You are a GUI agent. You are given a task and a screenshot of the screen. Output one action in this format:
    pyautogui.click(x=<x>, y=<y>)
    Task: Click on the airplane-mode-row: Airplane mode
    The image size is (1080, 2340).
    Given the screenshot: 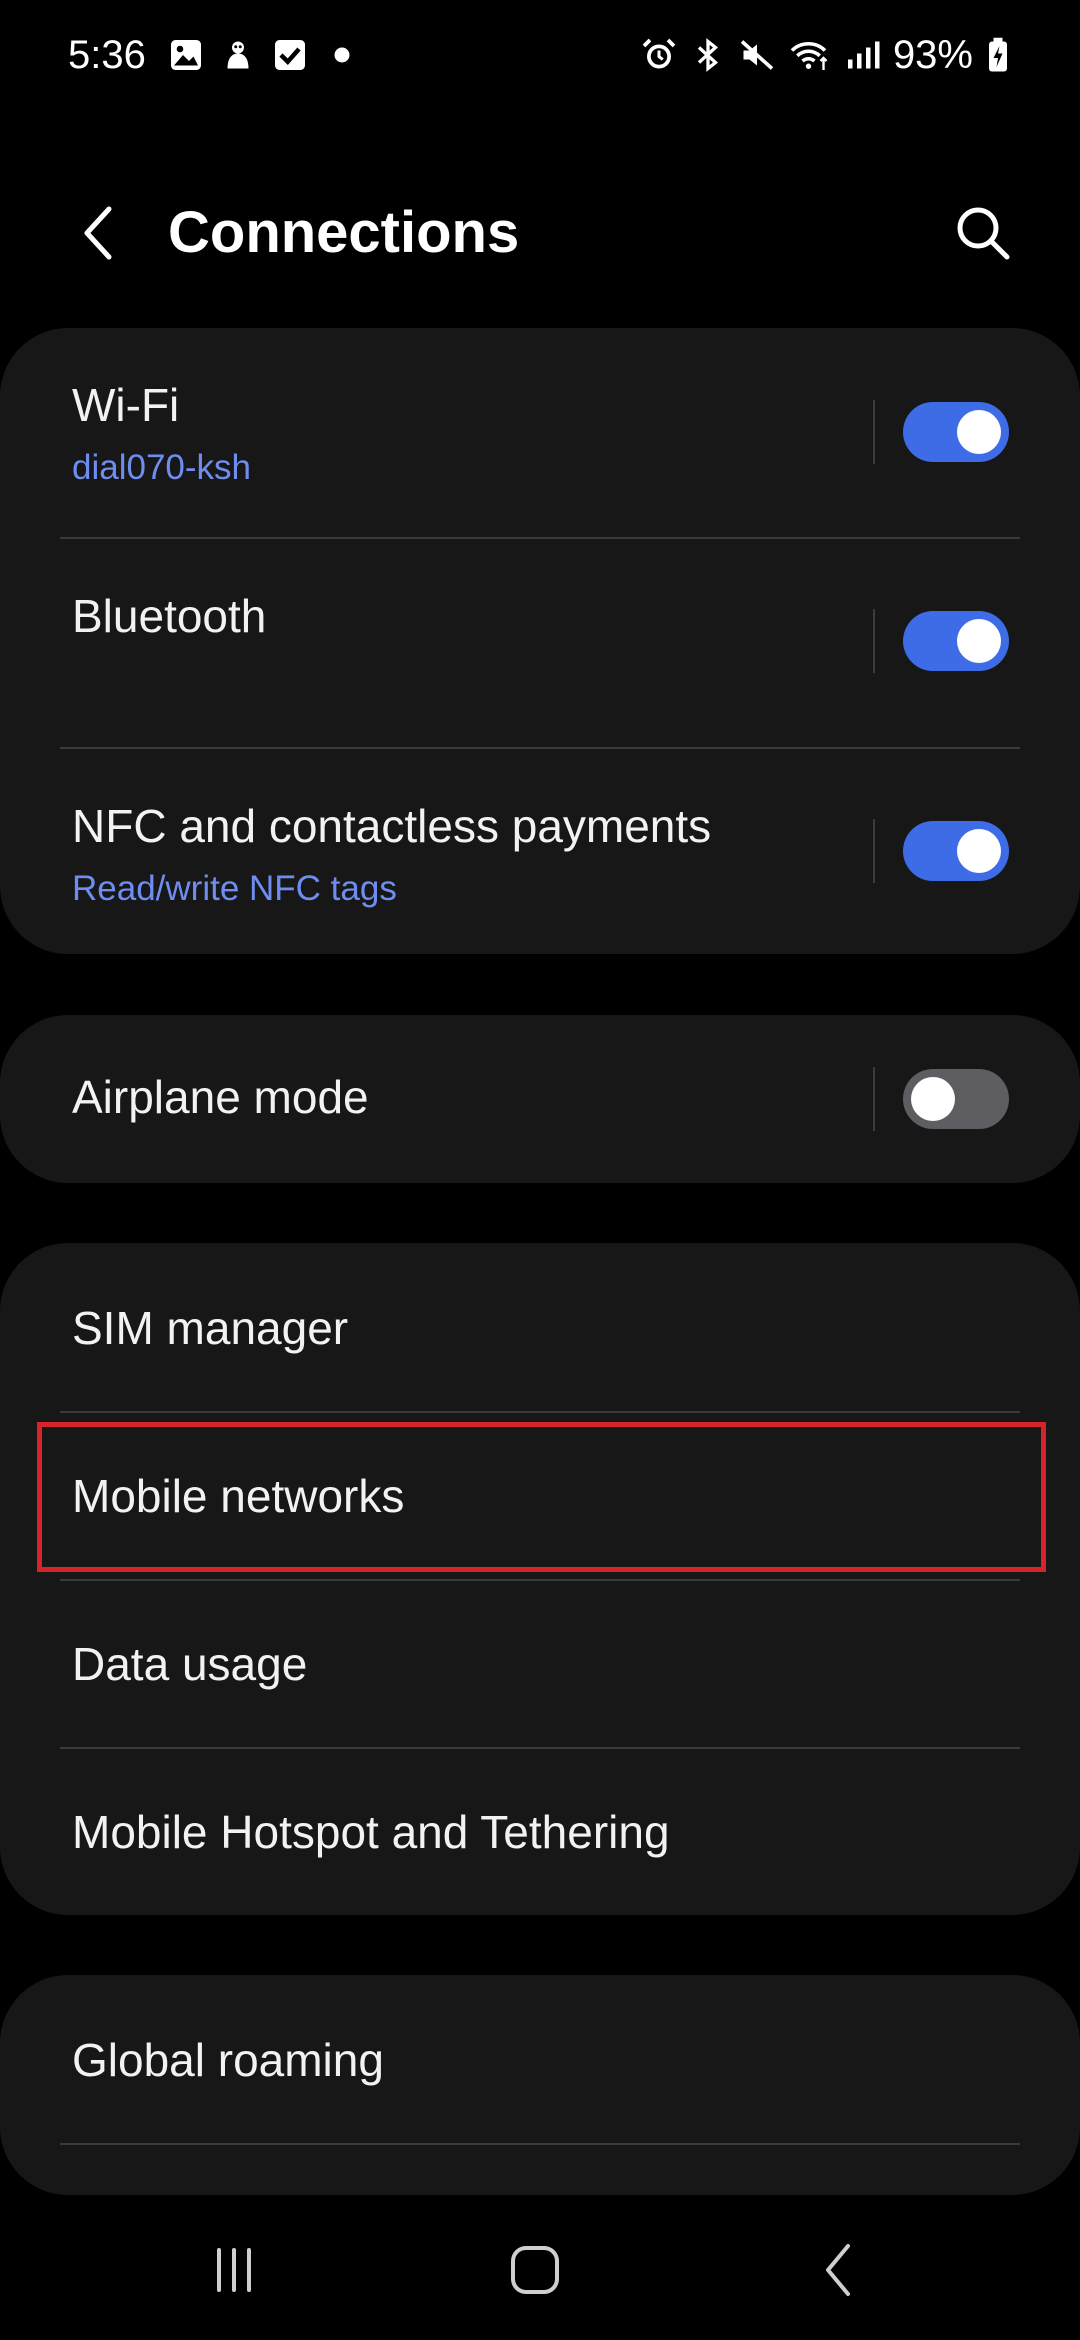 What is the action you would take?
    pyautogui.click(x=540, y=1099)
    